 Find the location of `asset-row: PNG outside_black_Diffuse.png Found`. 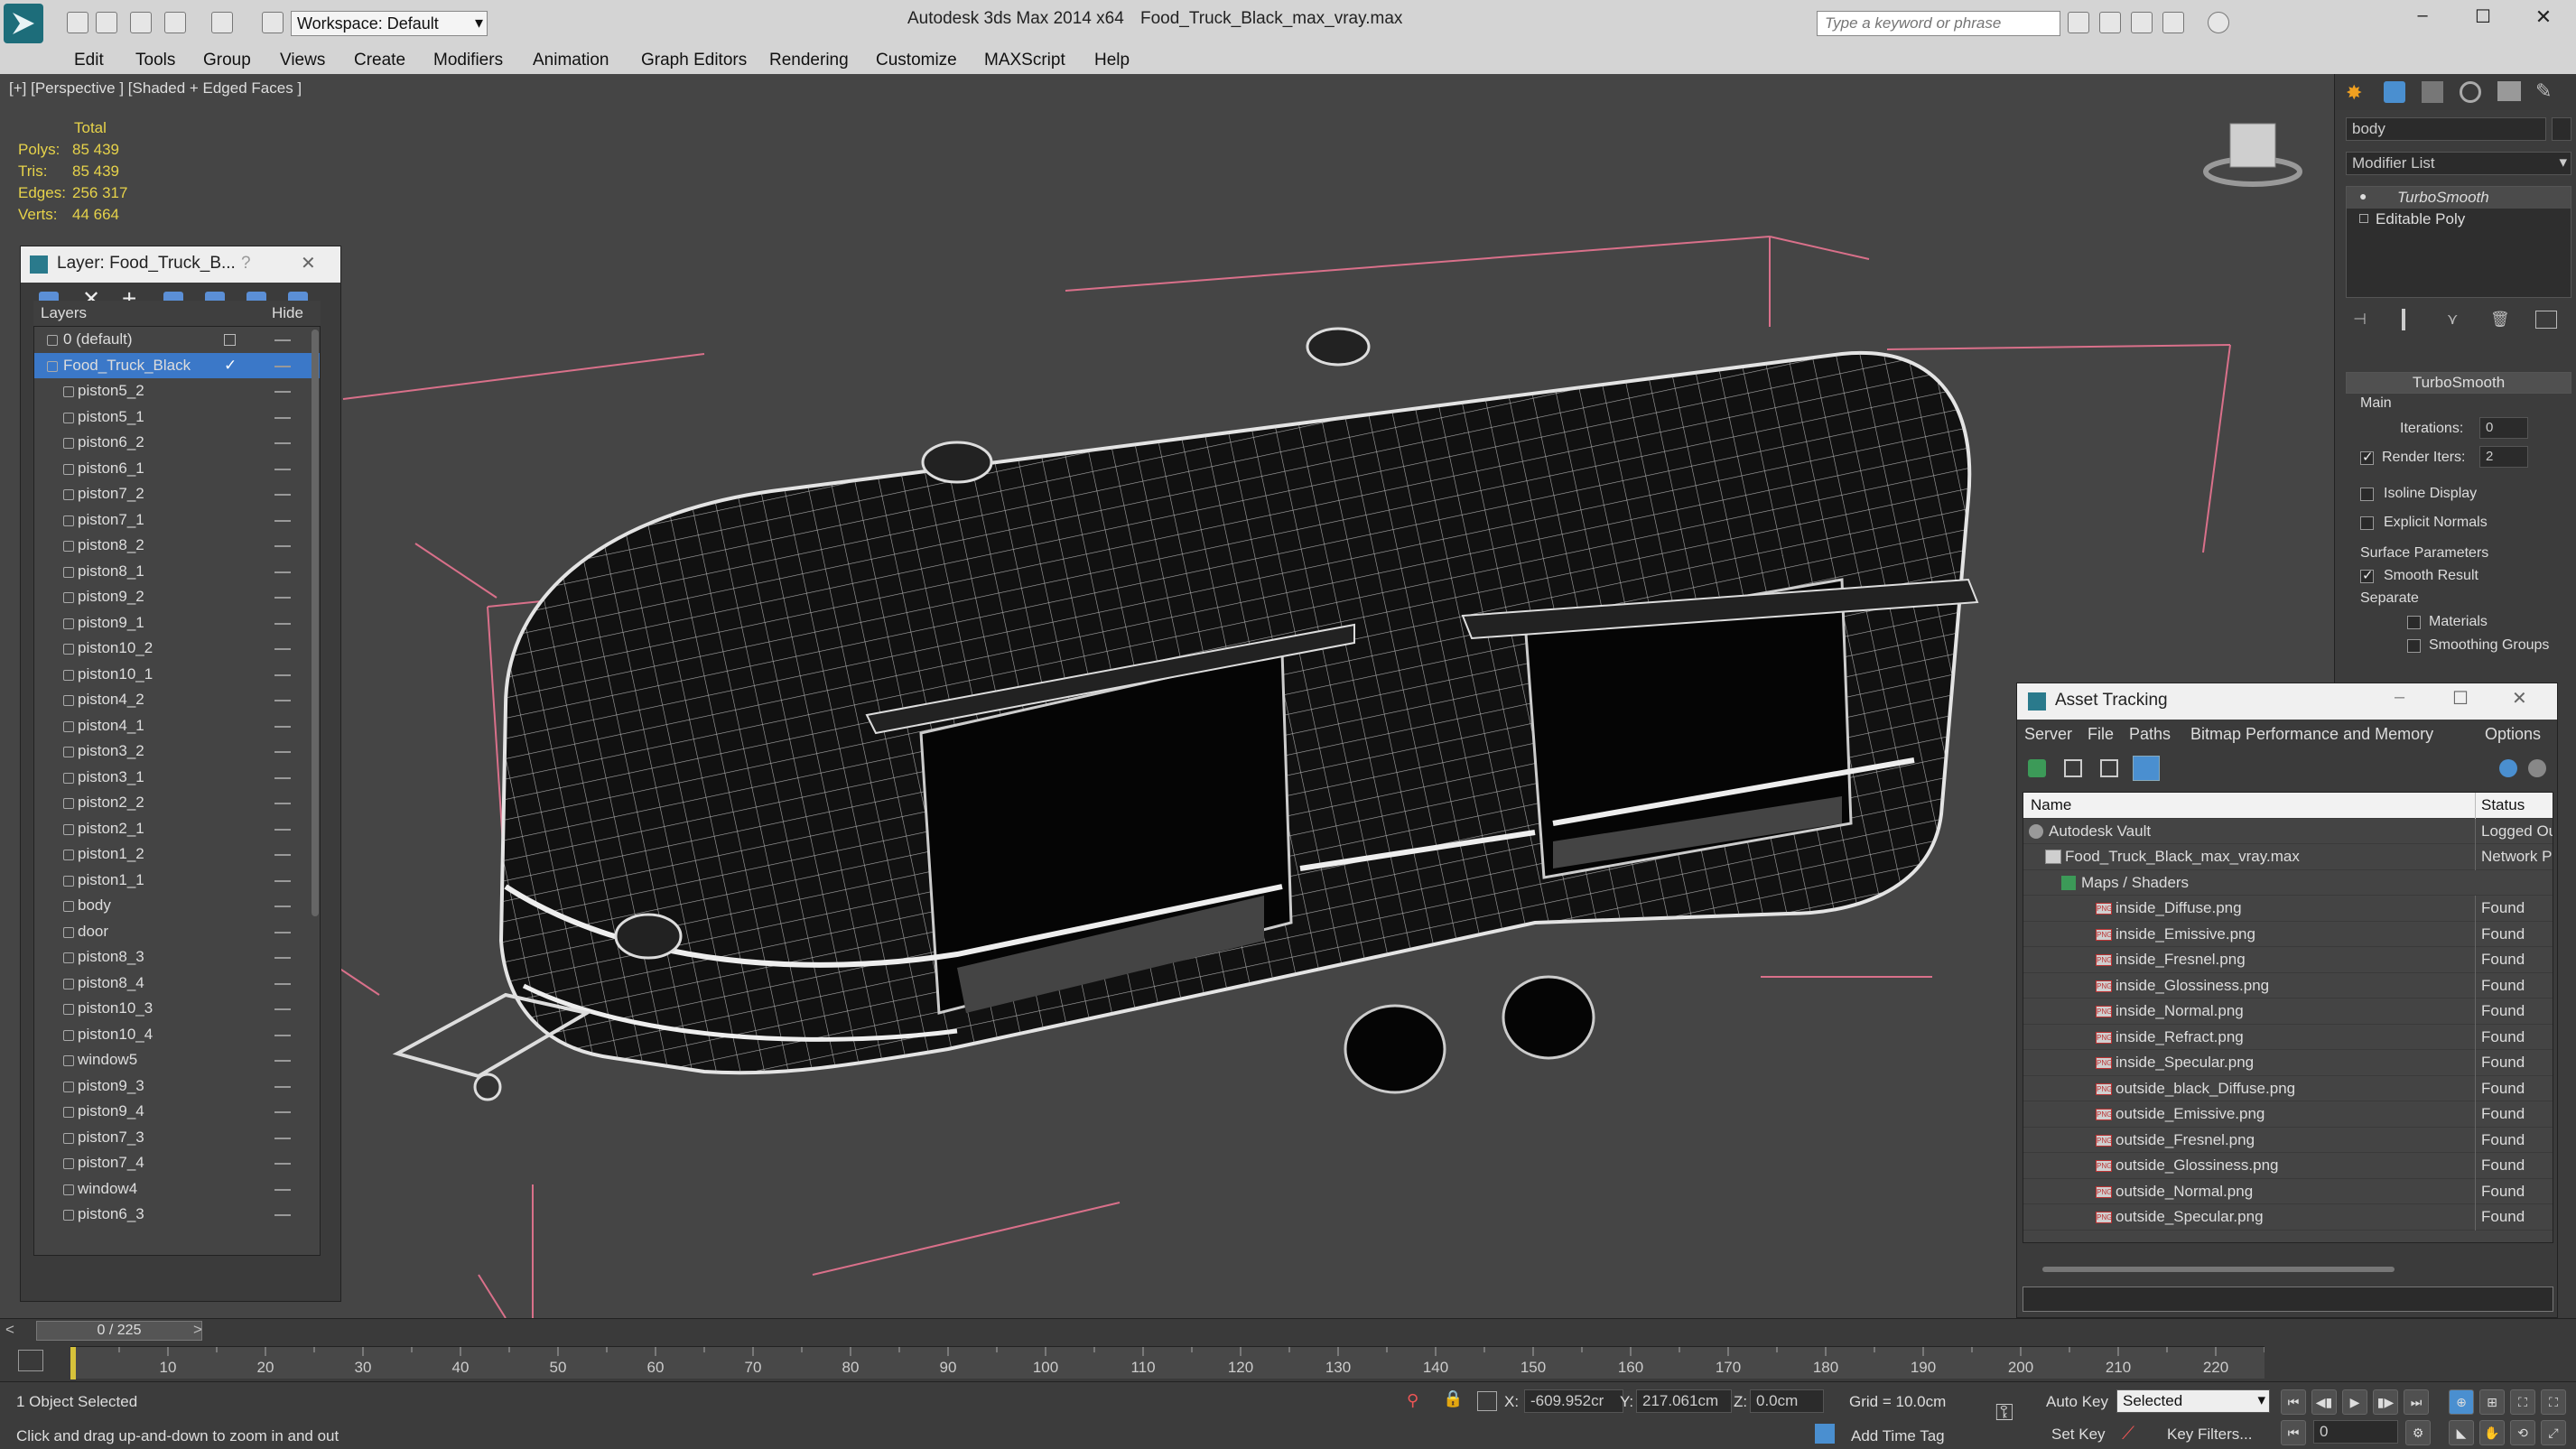

asset-row: PNG outside_black_Diffuse.png Found is located at coordinates (2288, 1088).